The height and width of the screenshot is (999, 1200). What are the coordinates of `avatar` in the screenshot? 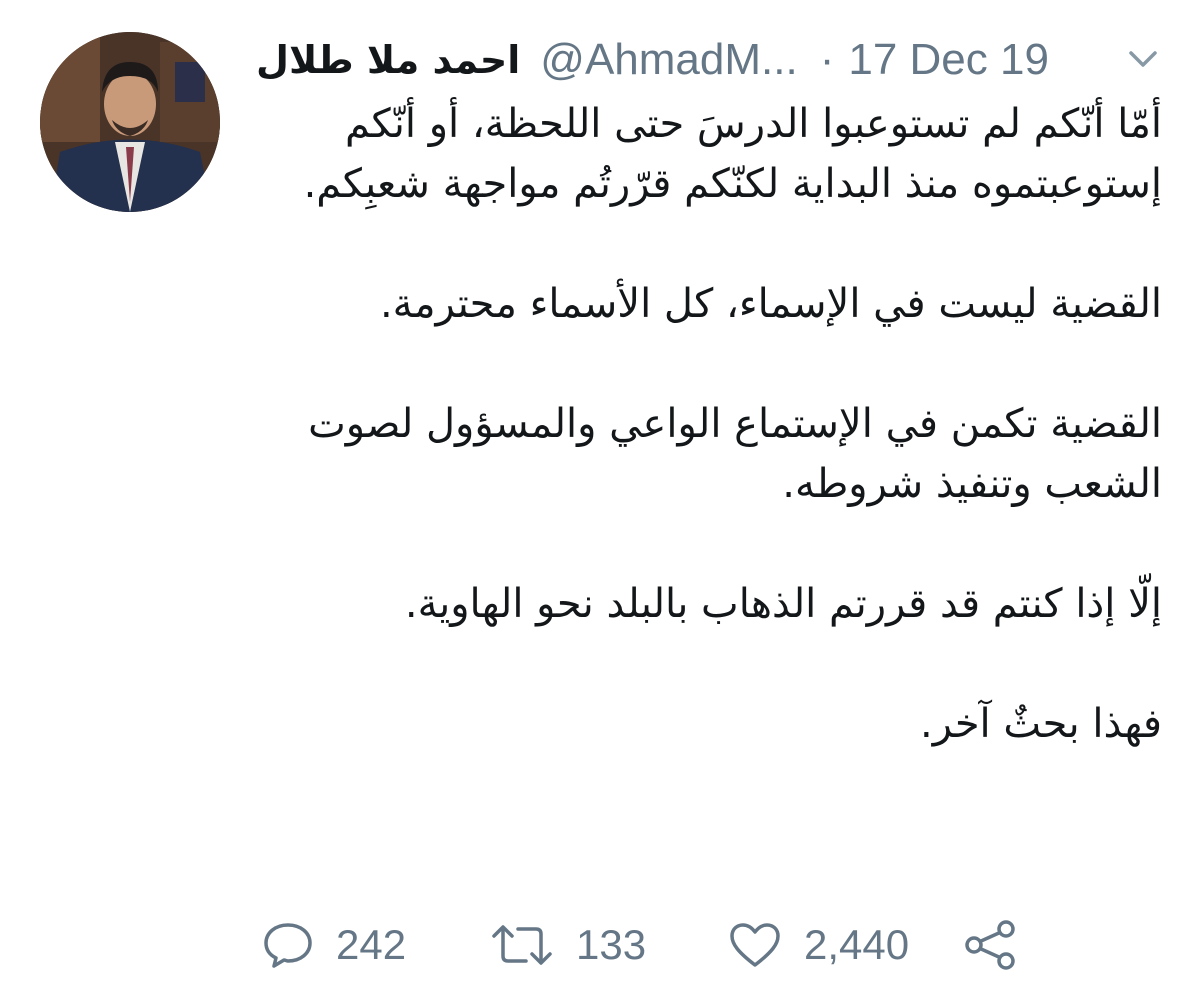 It's located at (130, 122).